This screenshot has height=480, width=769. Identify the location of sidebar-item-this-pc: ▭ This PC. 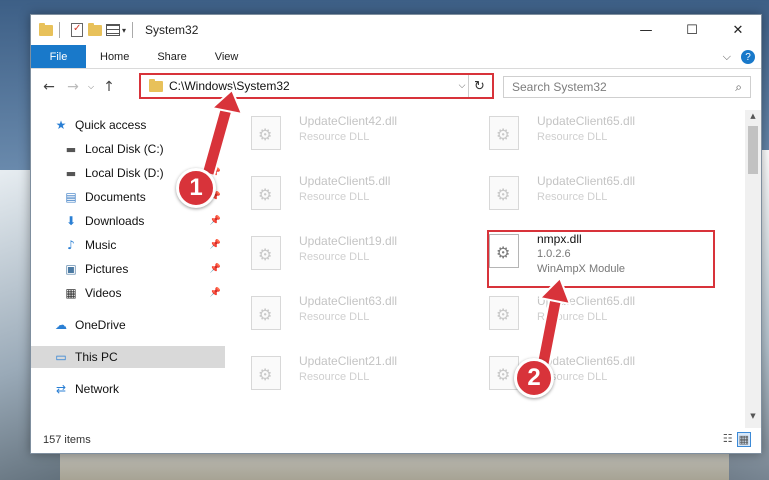
(128, 357).